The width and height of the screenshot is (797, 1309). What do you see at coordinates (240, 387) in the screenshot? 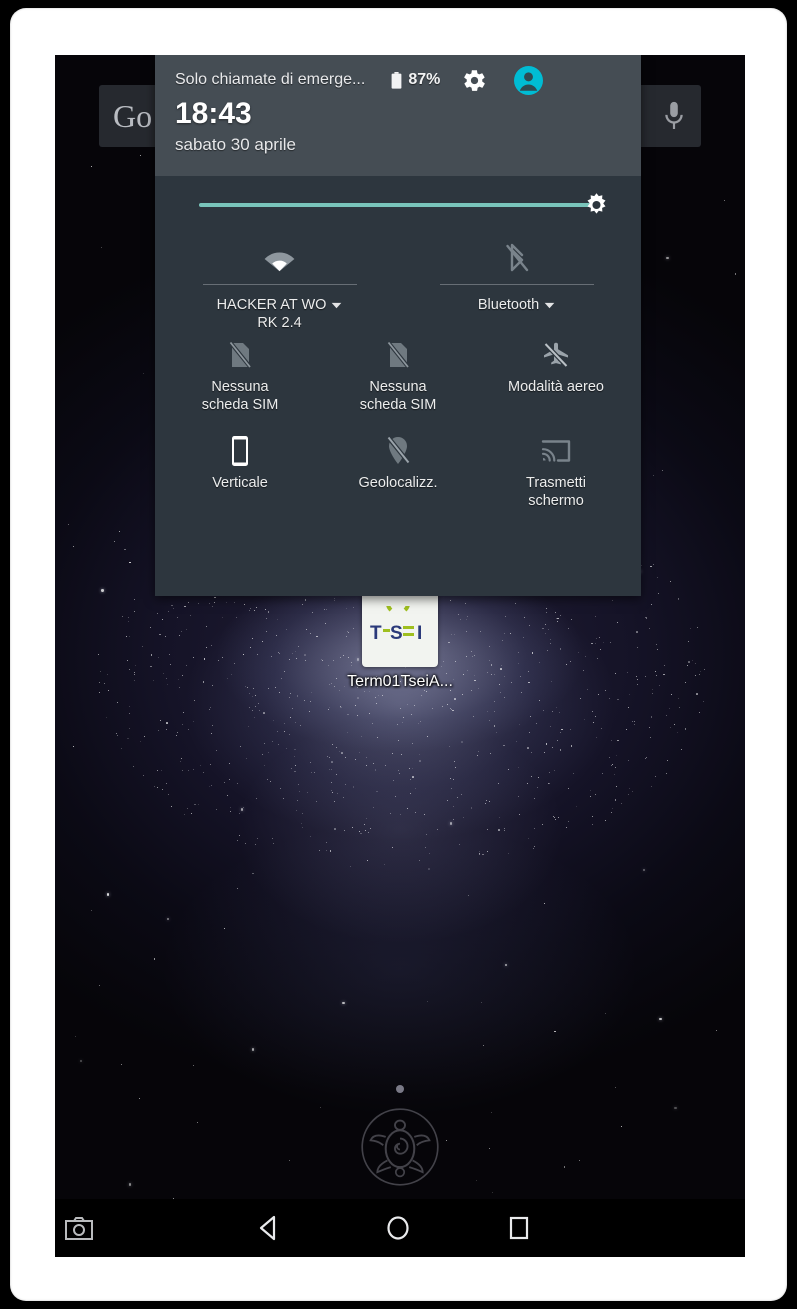
I see `qs-tile-sim1-label: Nessuna` at bounding box center [240, 387].